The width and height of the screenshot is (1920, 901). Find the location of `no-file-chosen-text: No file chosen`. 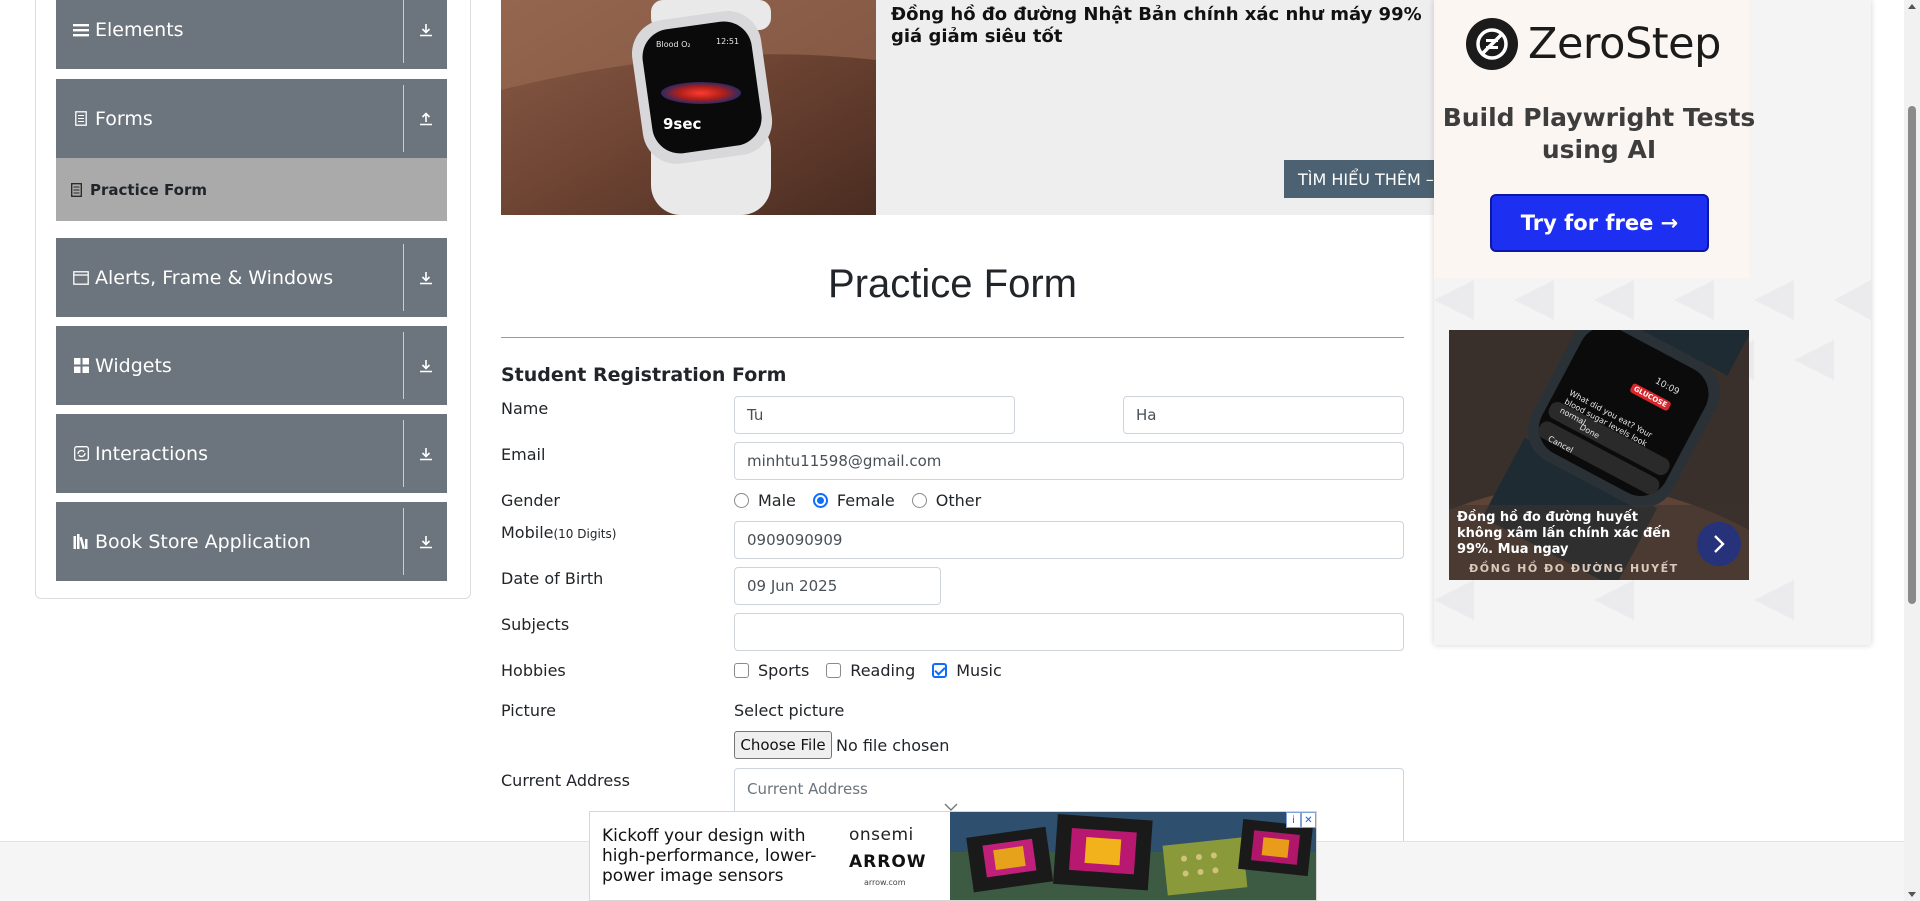

no-file-chosen-text: No file chosen is located at coordinates (893, 745).